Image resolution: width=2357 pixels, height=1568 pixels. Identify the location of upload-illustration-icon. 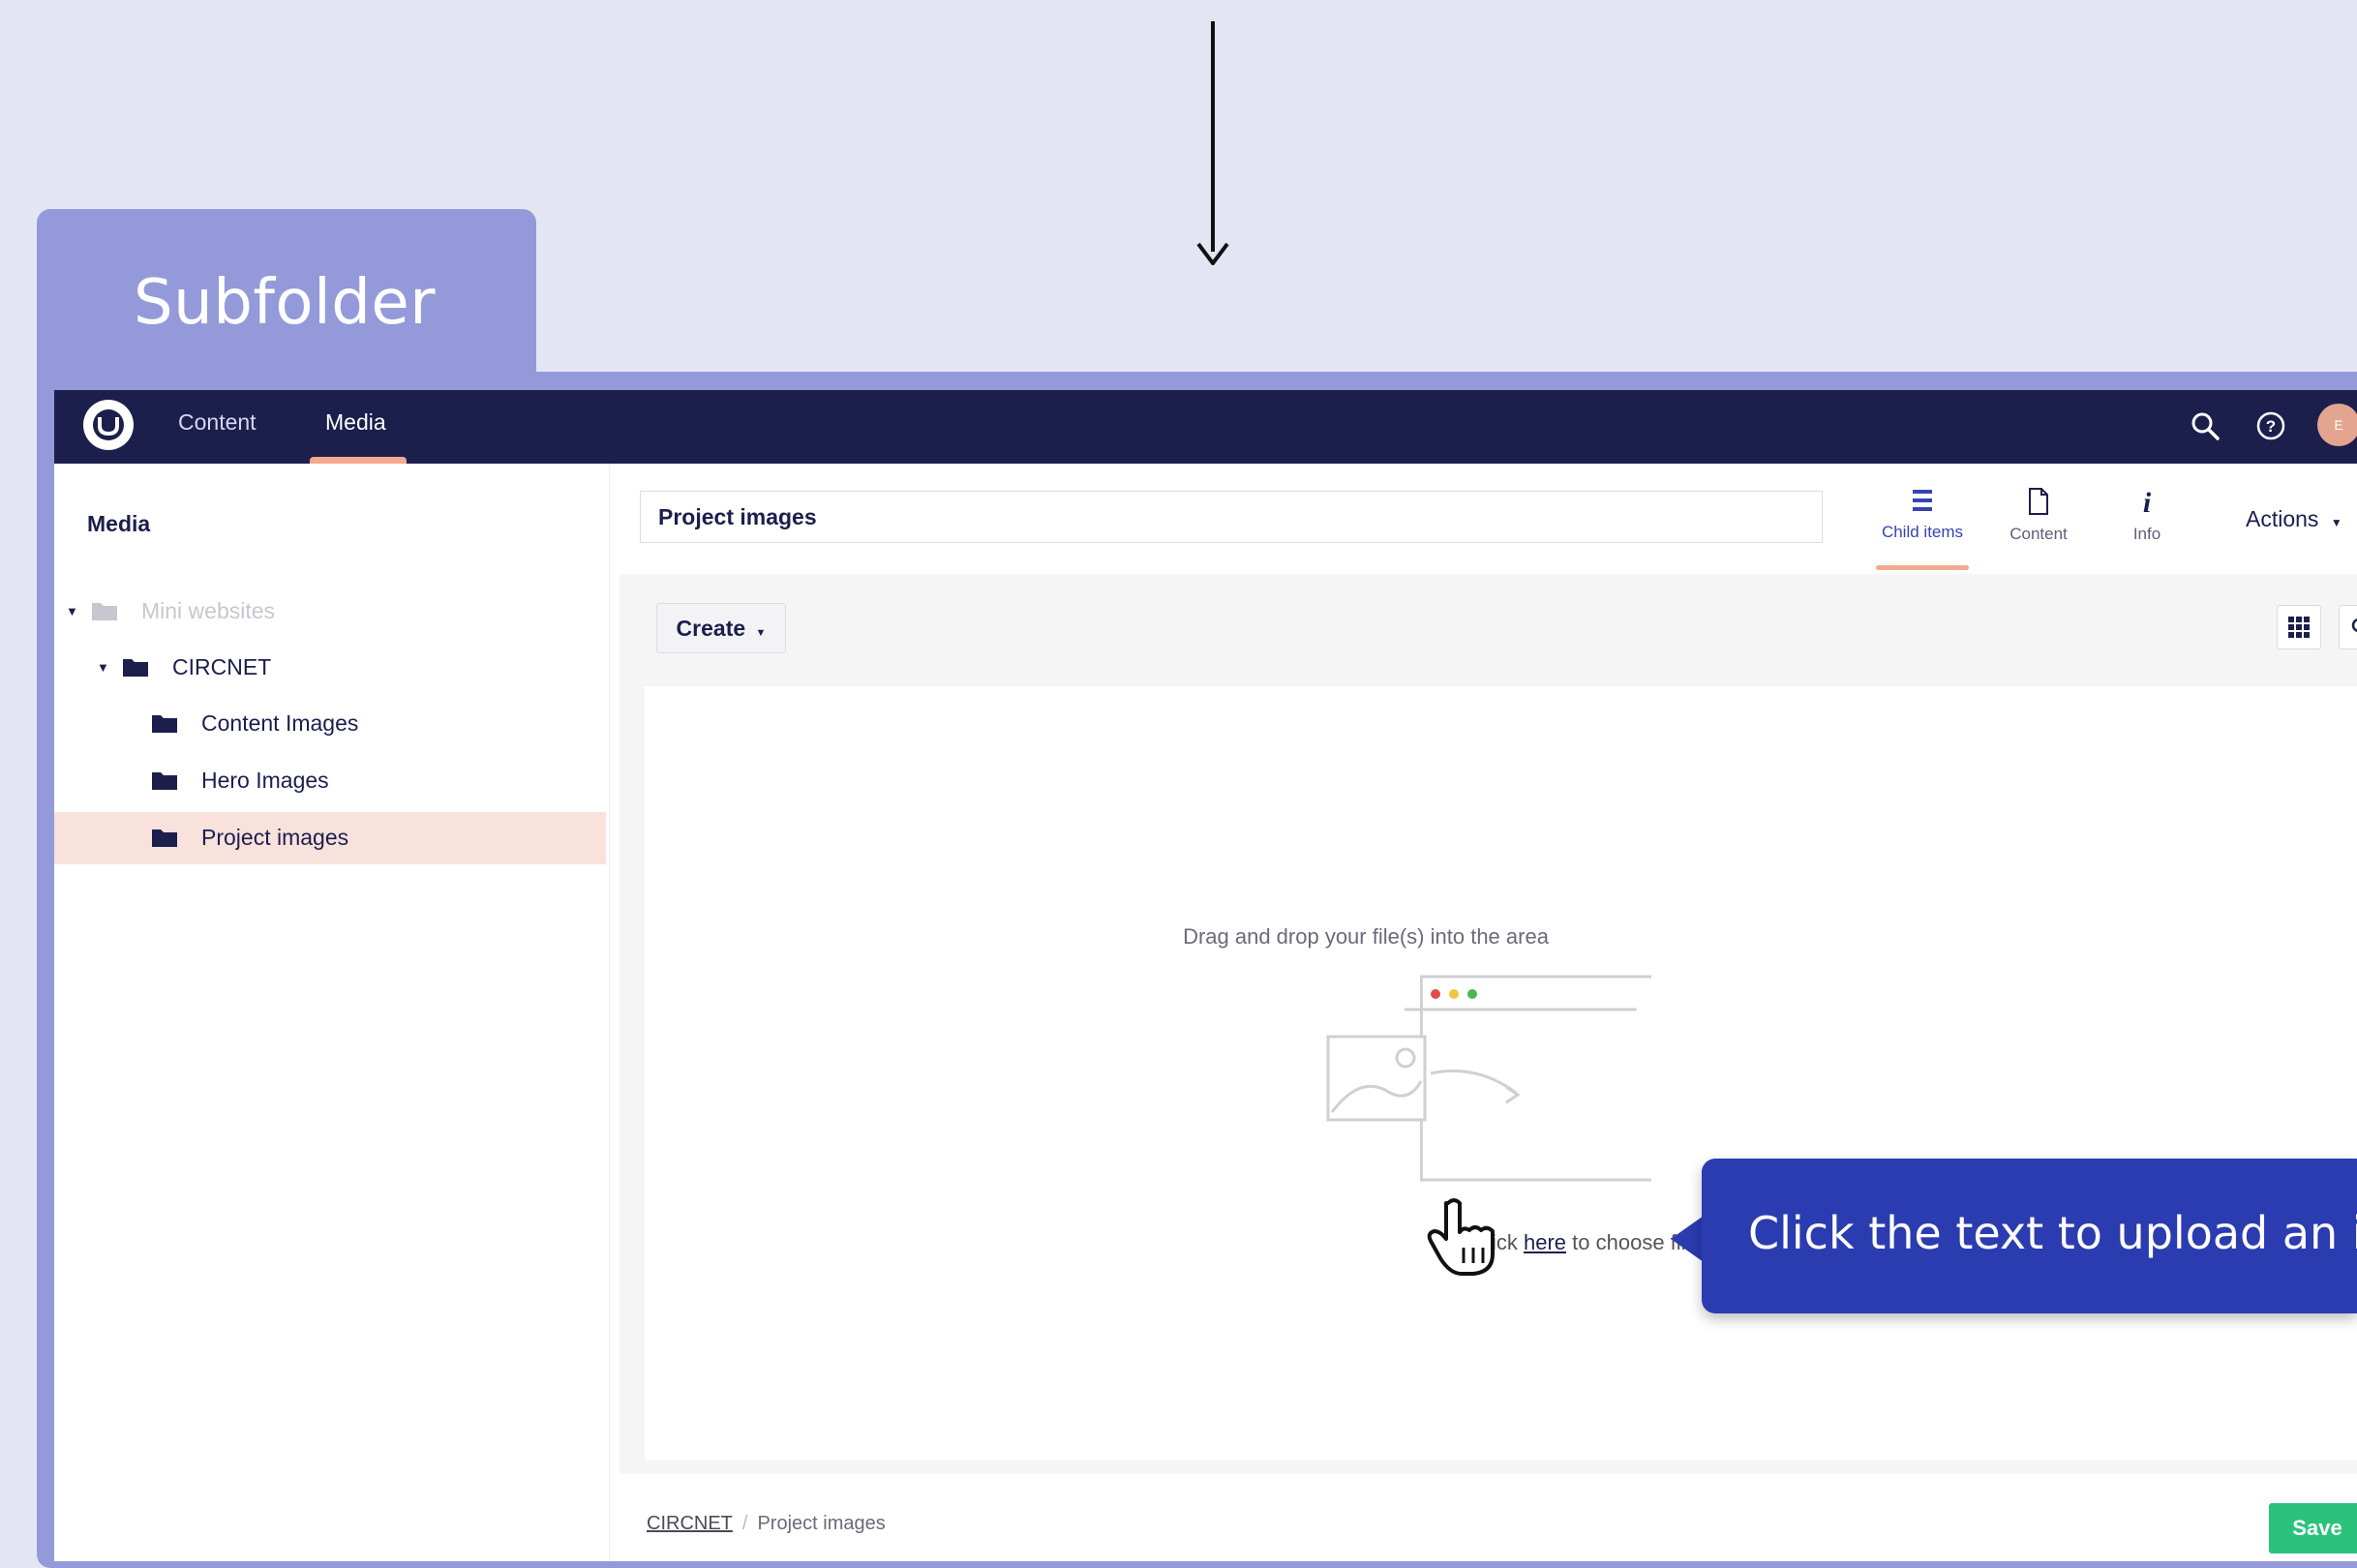
(1488, 1078).